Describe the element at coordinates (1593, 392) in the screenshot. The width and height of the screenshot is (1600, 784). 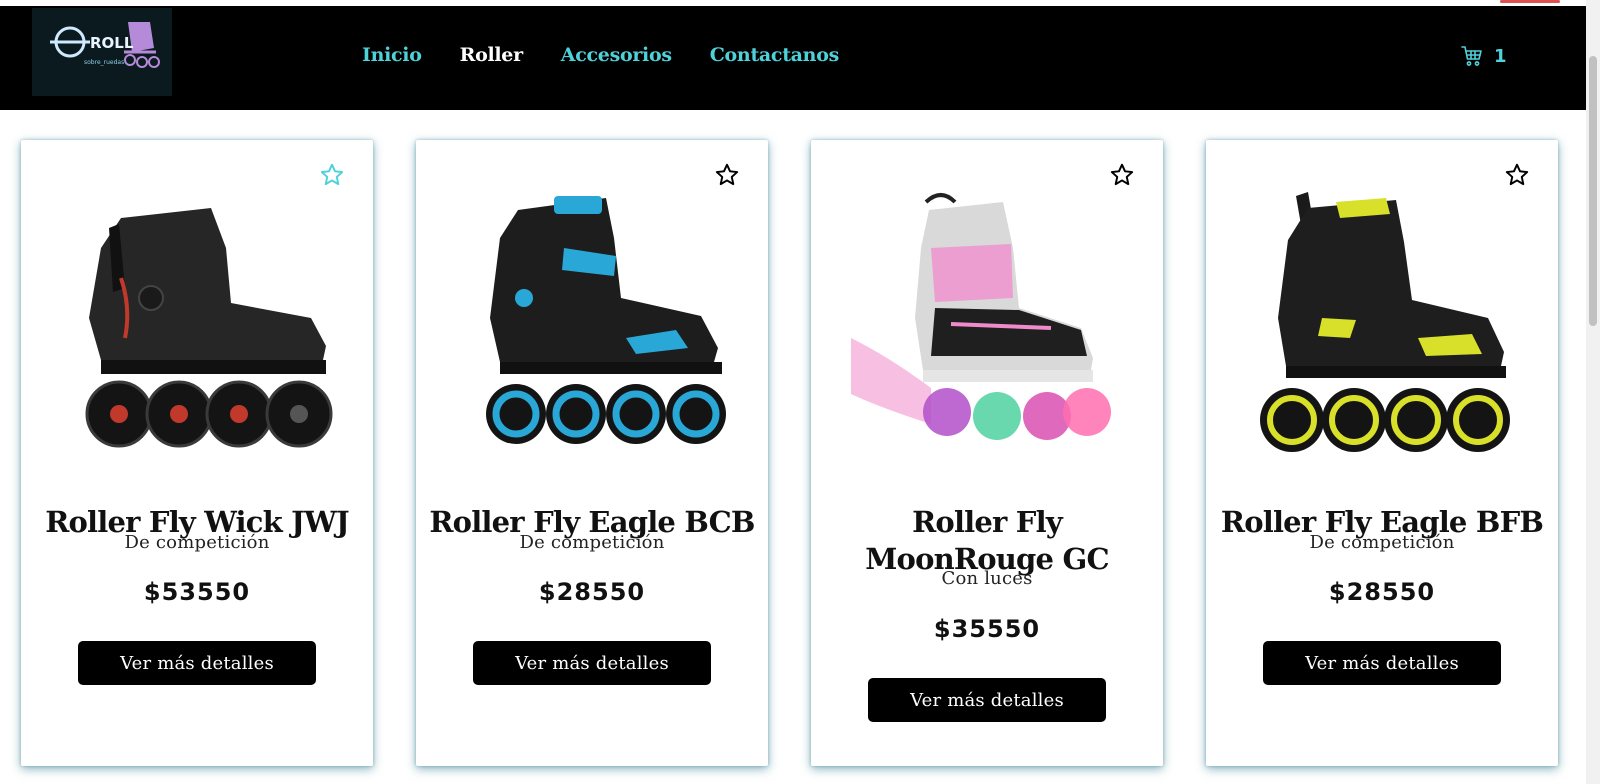
I see `page-scrollbar` at that location.